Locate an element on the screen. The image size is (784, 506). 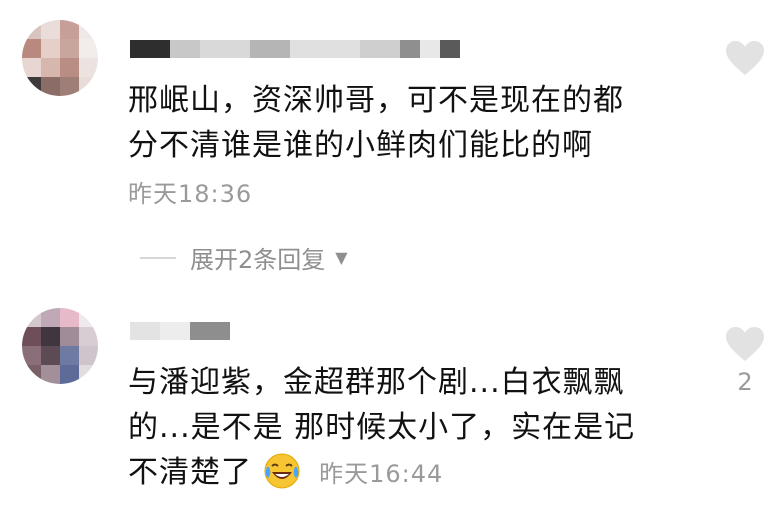
expand-replies-label: 展开2条回复 is located at coordinates (258, 260).